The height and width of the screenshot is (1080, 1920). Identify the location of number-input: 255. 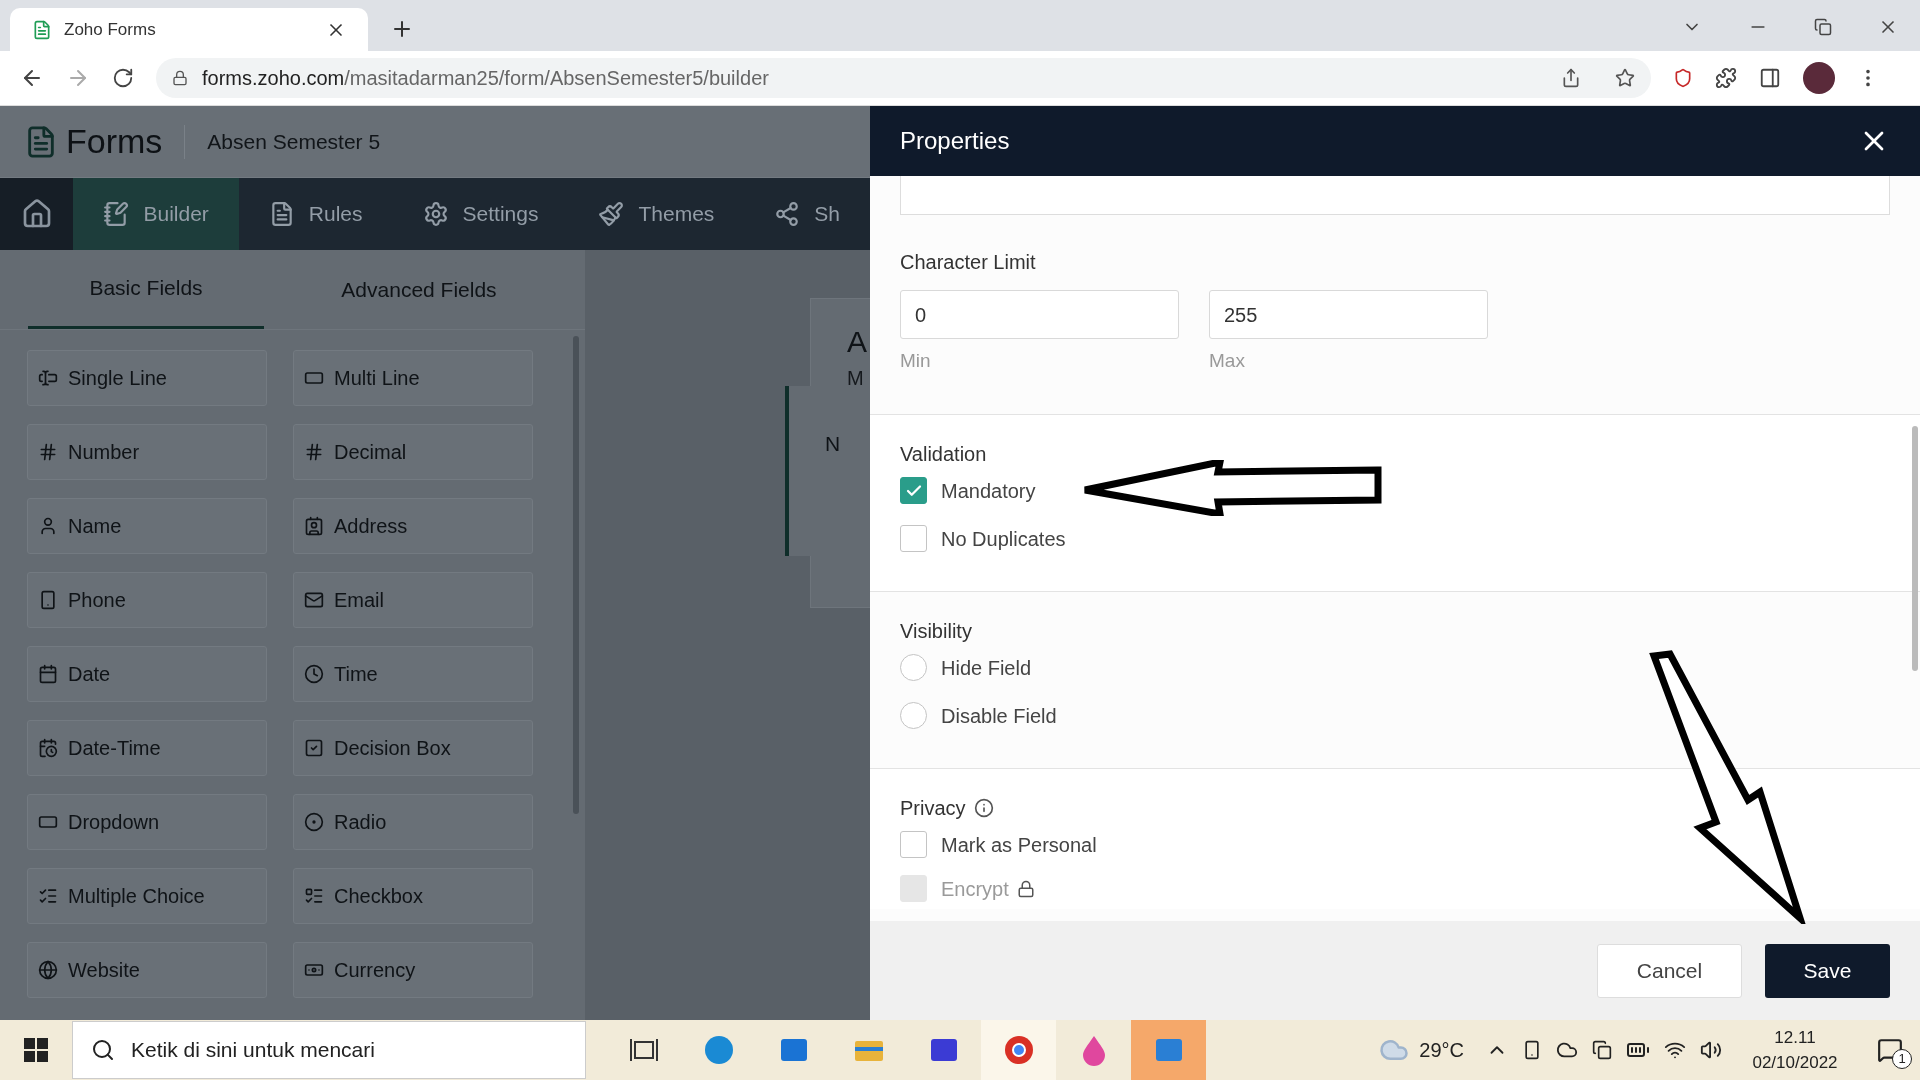
(1348, 314).